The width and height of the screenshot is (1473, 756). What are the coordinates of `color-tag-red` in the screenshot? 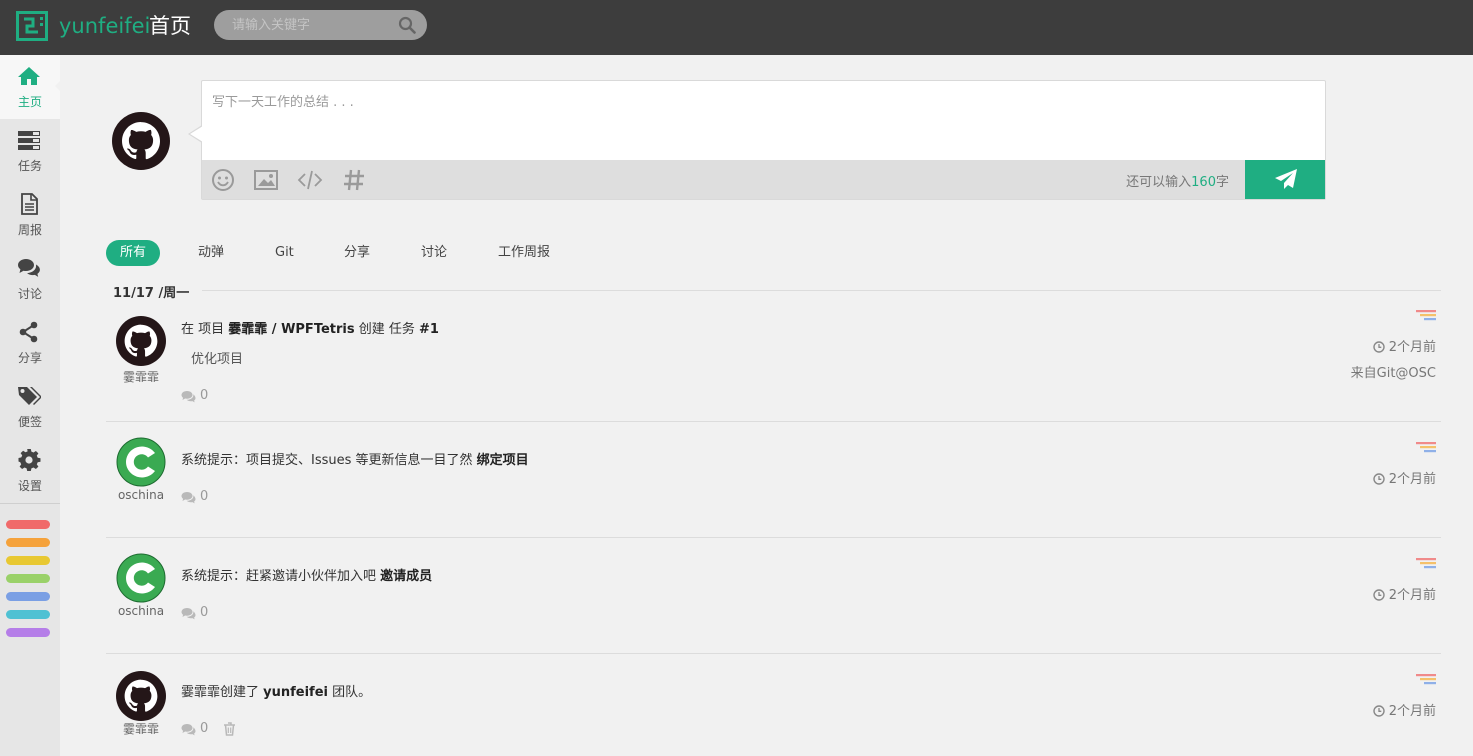 It's located at (28, 524).